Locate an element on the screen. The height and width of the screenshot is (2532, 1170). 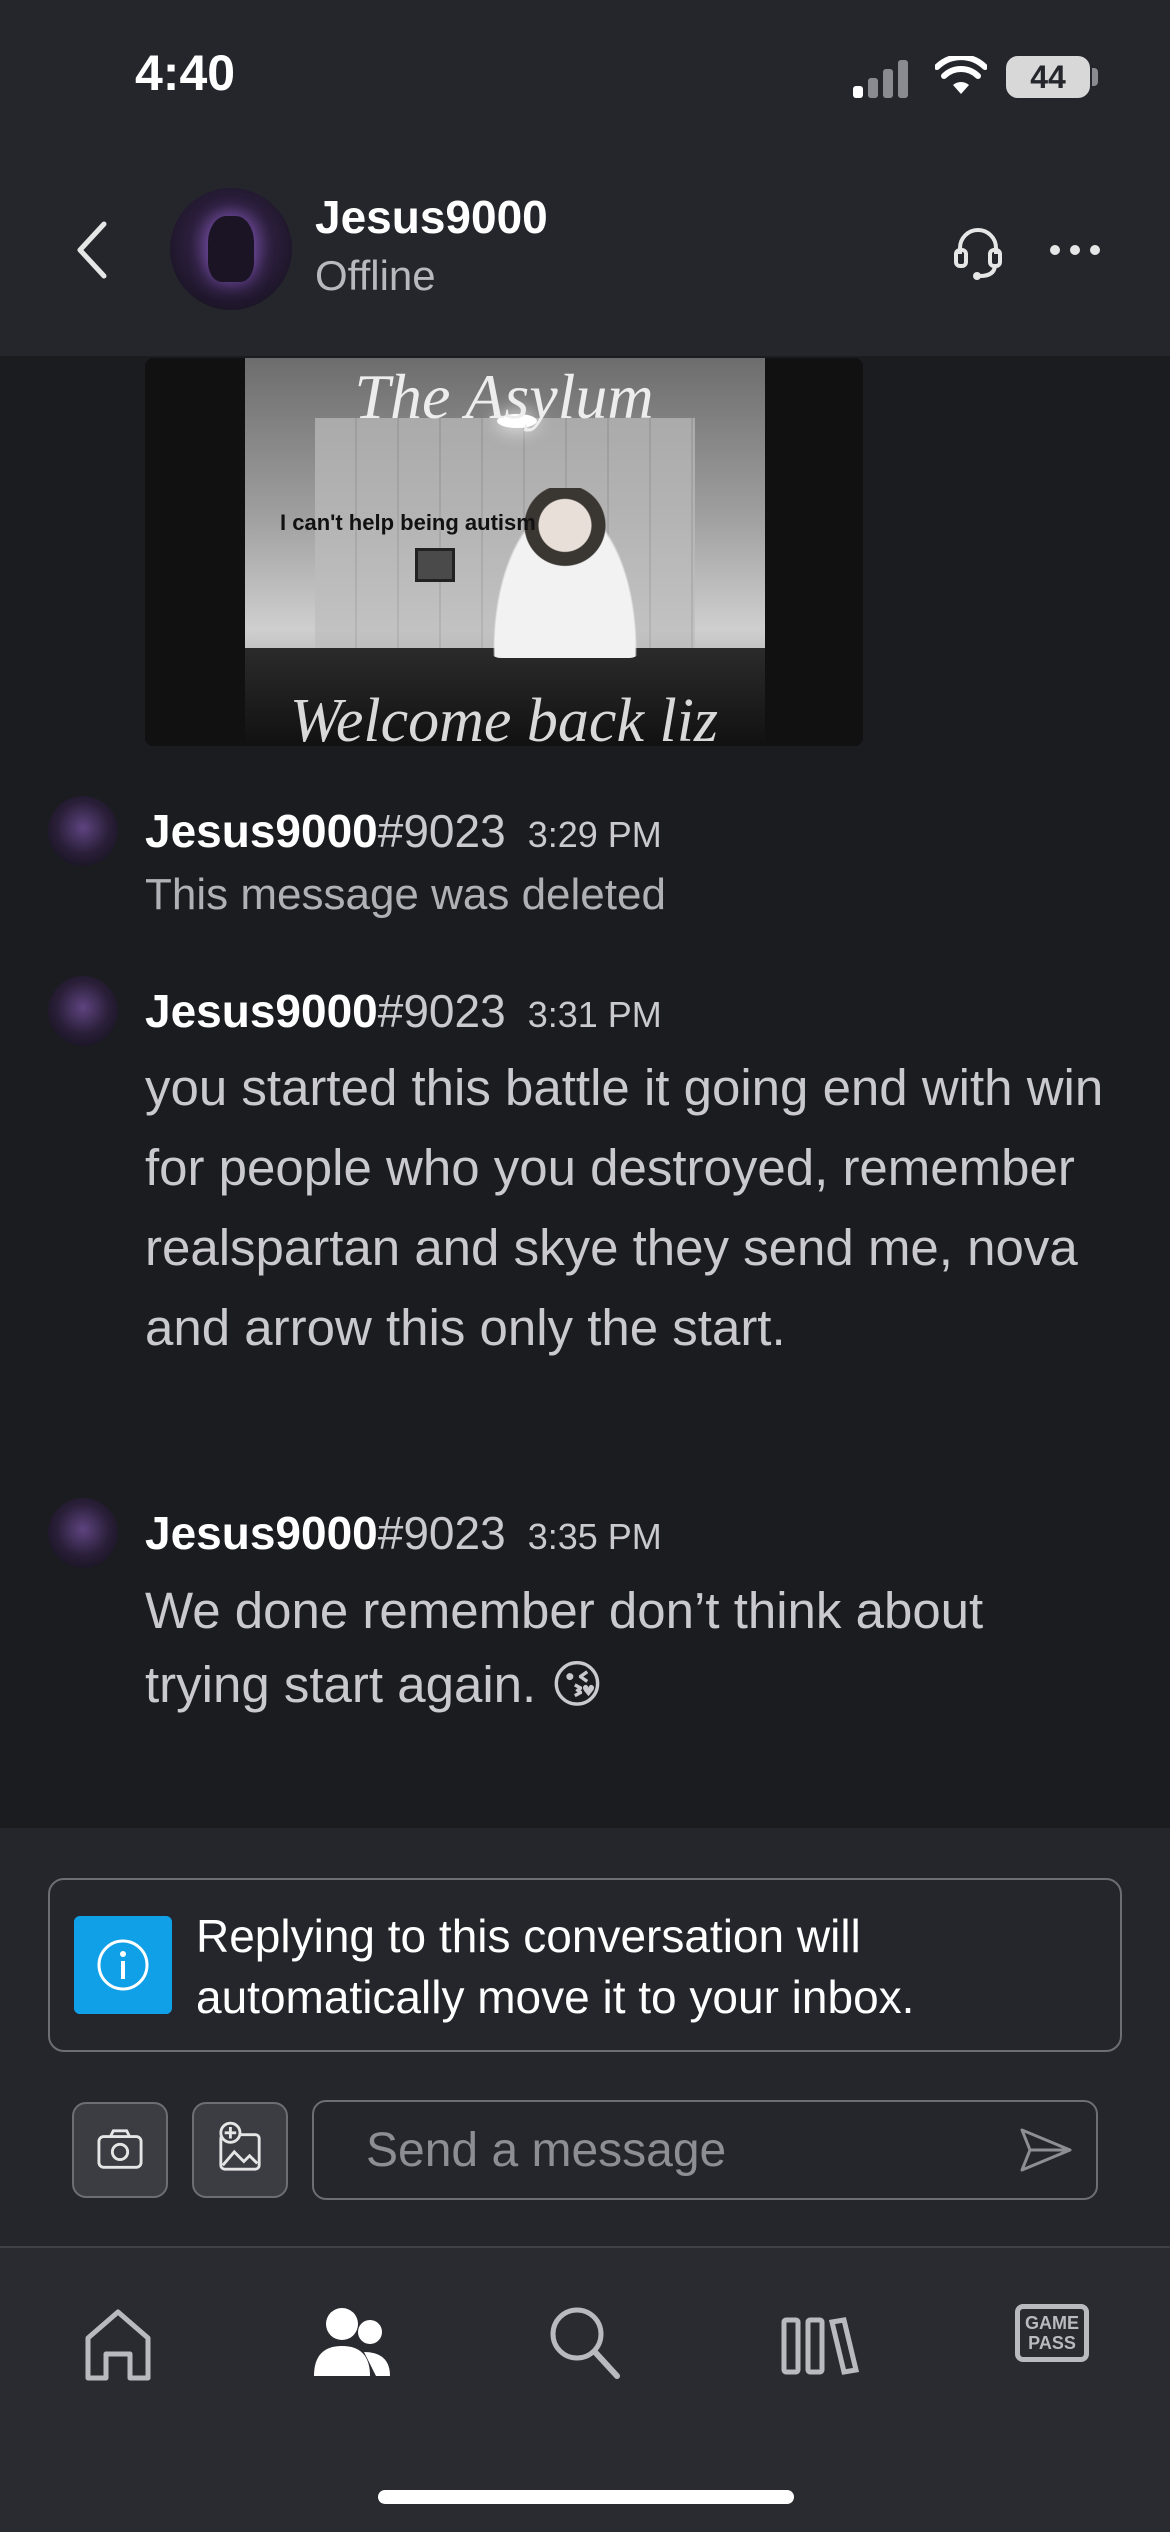
send-icon is located at coordinates (1046, 2150).